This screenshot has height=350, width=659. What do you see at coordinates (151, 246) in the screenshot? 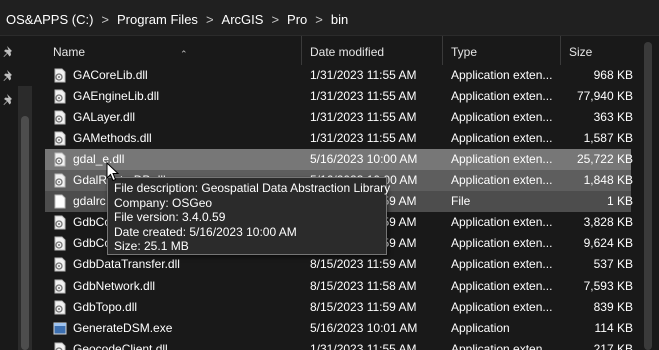
I see `tooltip-size: Size: 25.1 MB` at bounding box center [151, 246].